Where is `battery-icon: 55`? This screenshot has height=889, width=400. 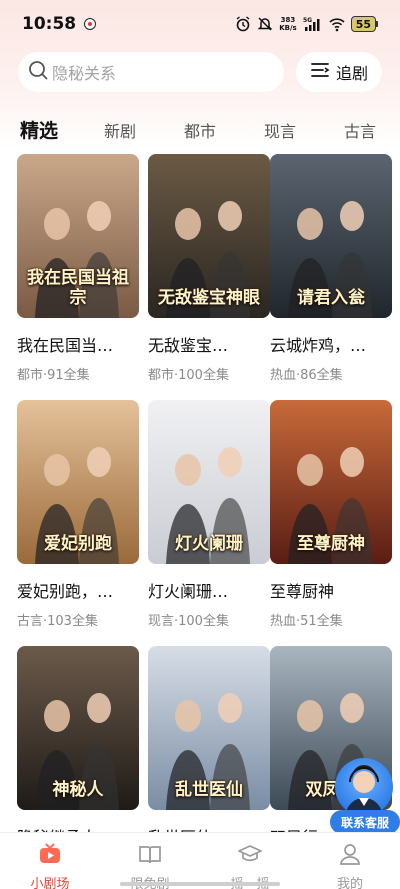
battery-icon: 55 is located at coordinates (364, 24).